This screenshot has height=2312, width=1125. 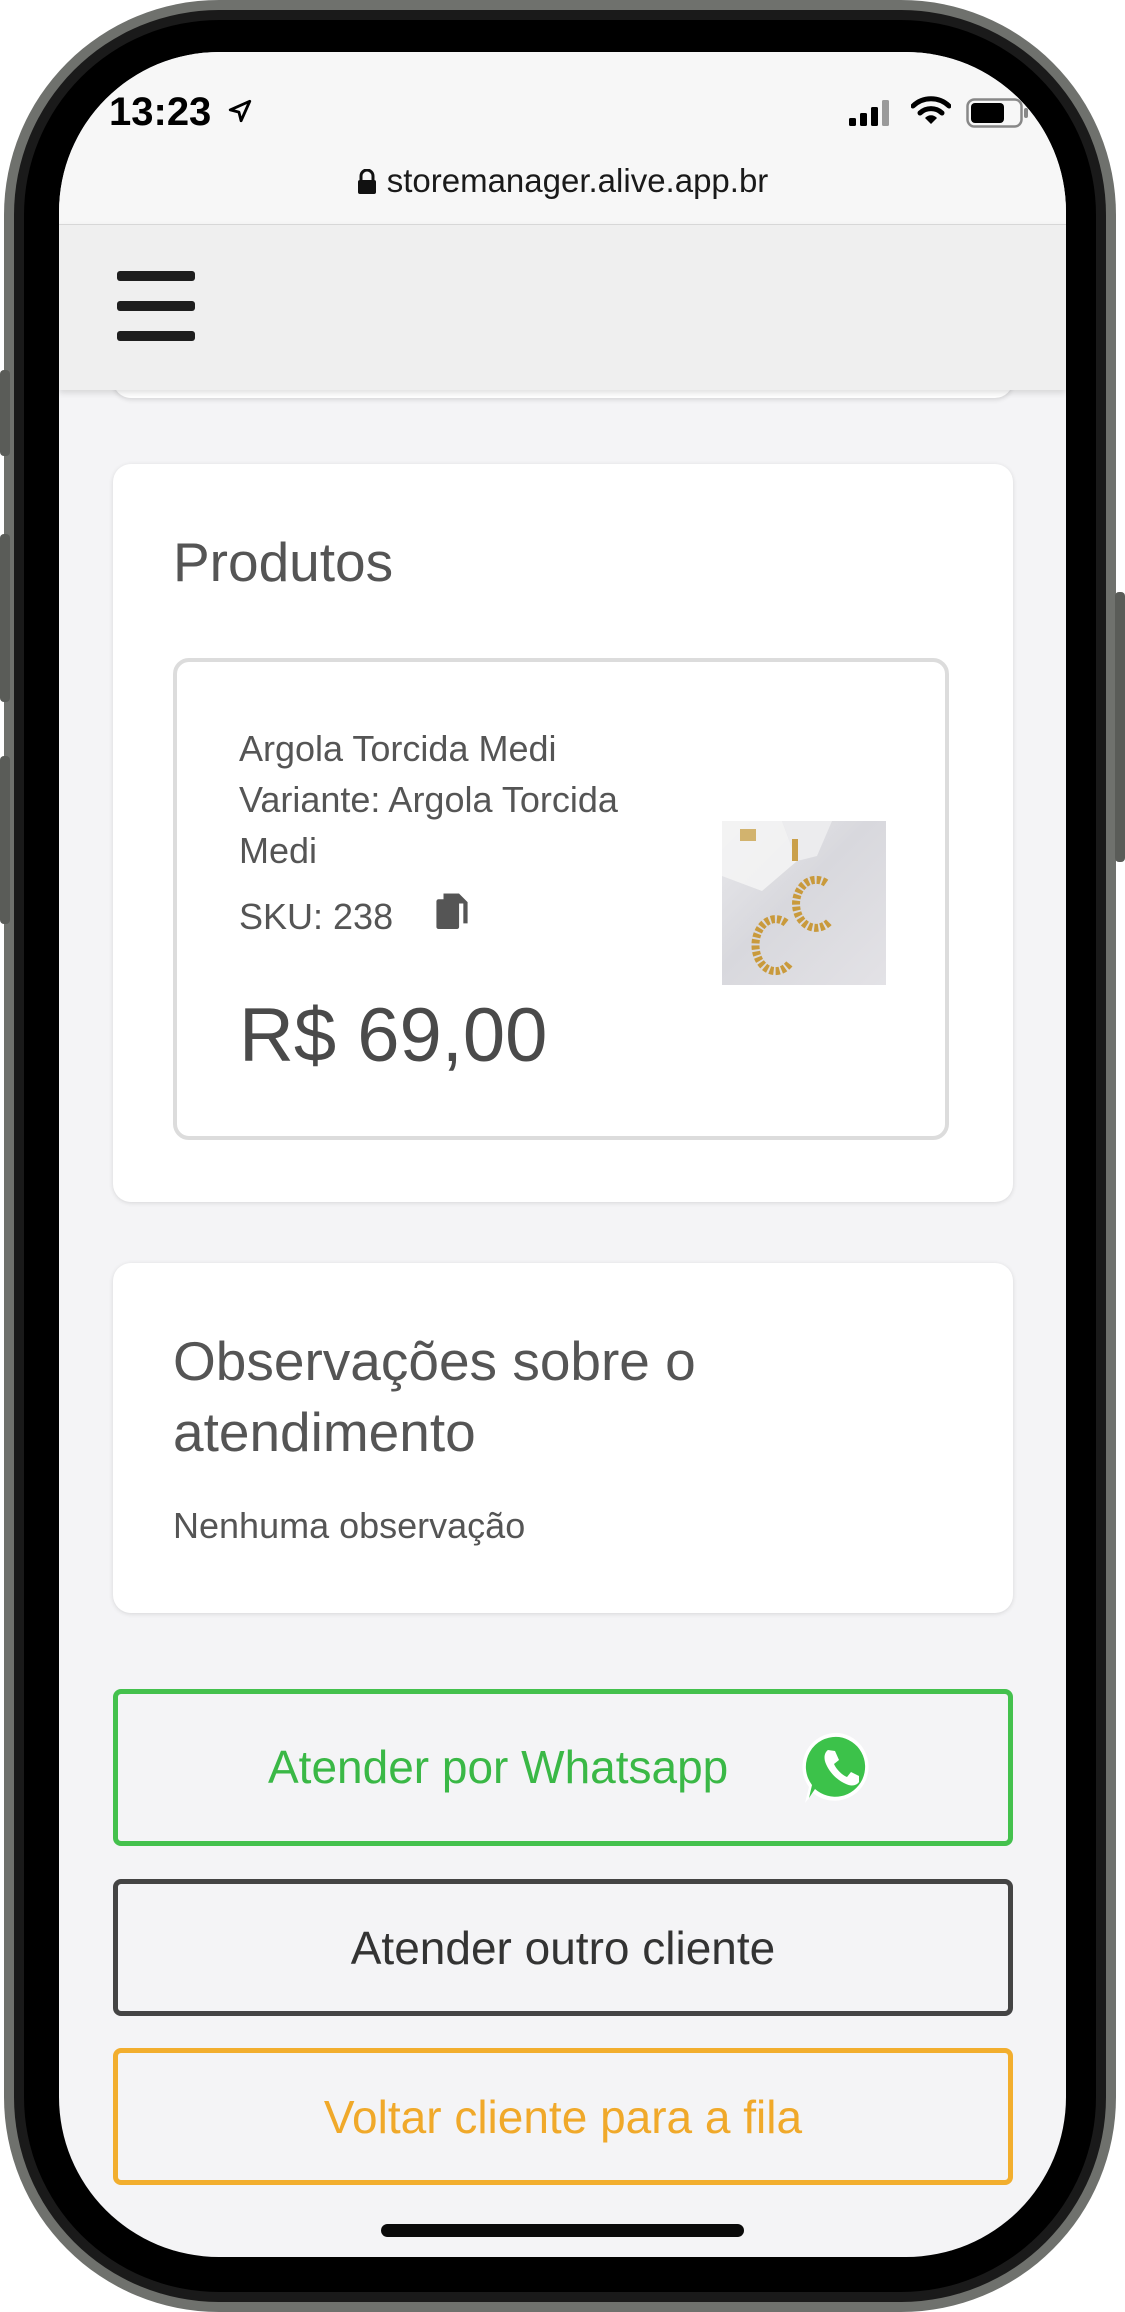 I want to click on product-image, so click(x=804, y=903).